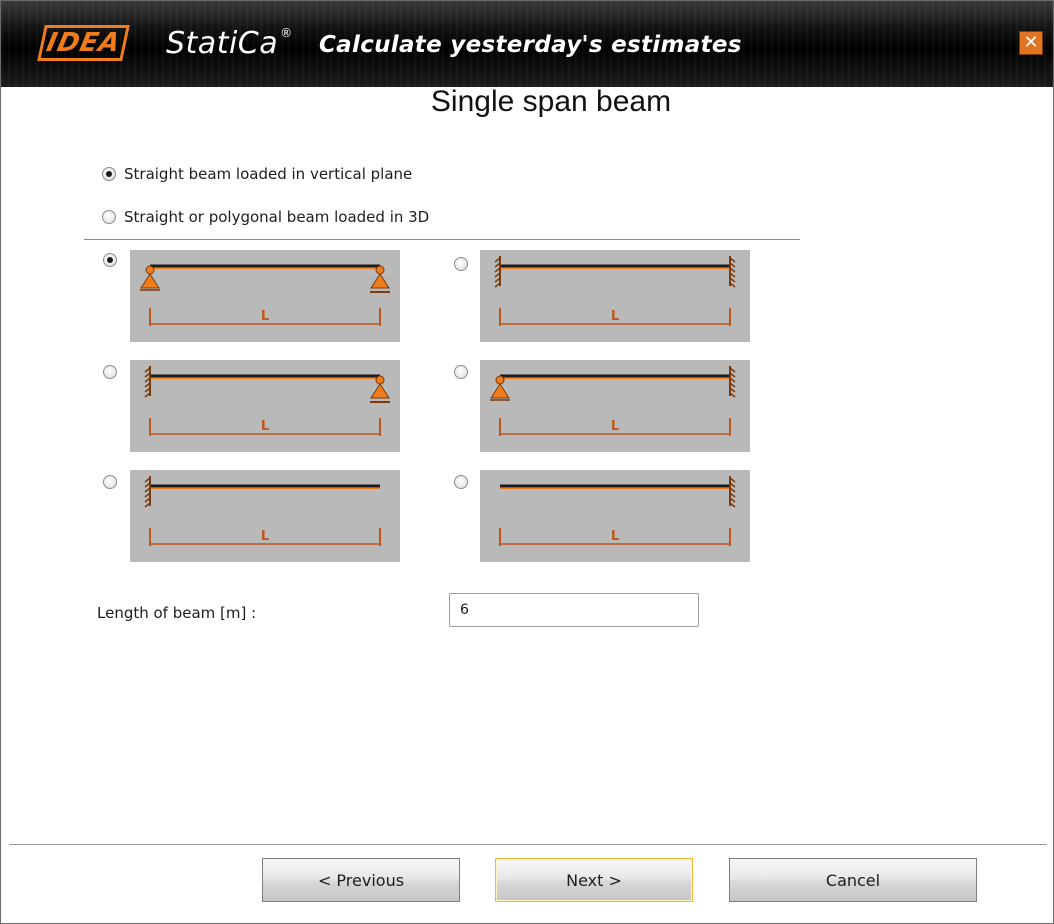  Describe the element at coordinates (442, 239) in the screenshot. I see `separator` at that location.